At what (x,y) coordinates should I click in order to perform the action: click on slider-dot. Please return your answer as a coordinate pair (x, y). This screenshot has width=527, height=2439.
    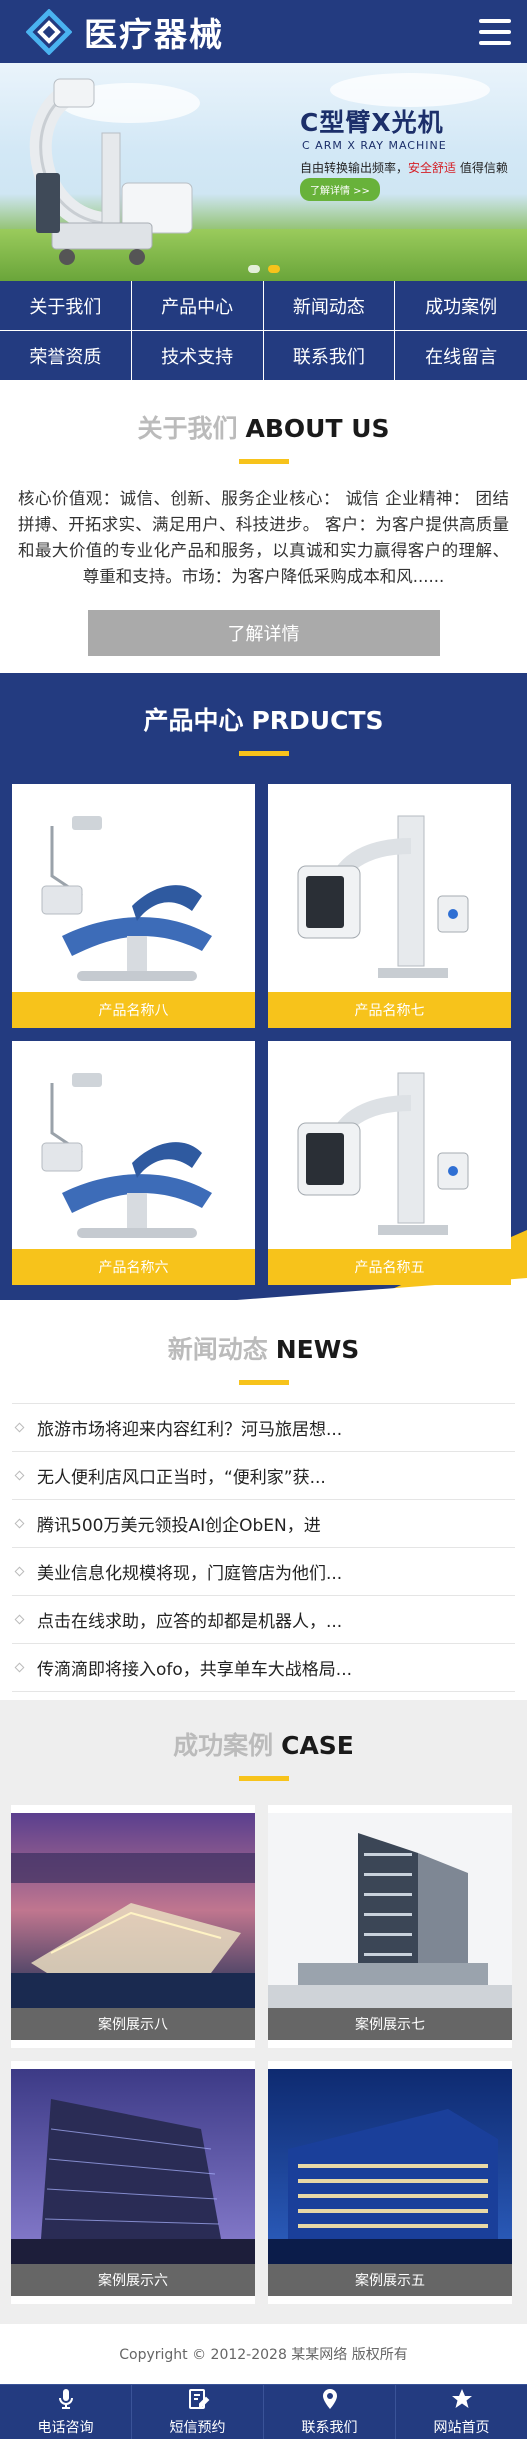
    Looking at the image, I should click on (254, 269).